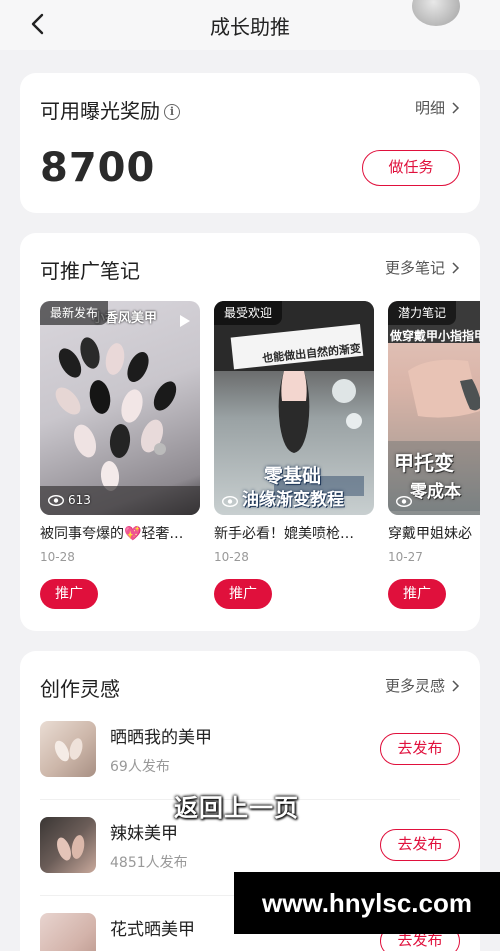  What do you see at coordinates (79, 500) in the screenshot?
I see `view-count-value: 613` at bounding box center [79, 500].